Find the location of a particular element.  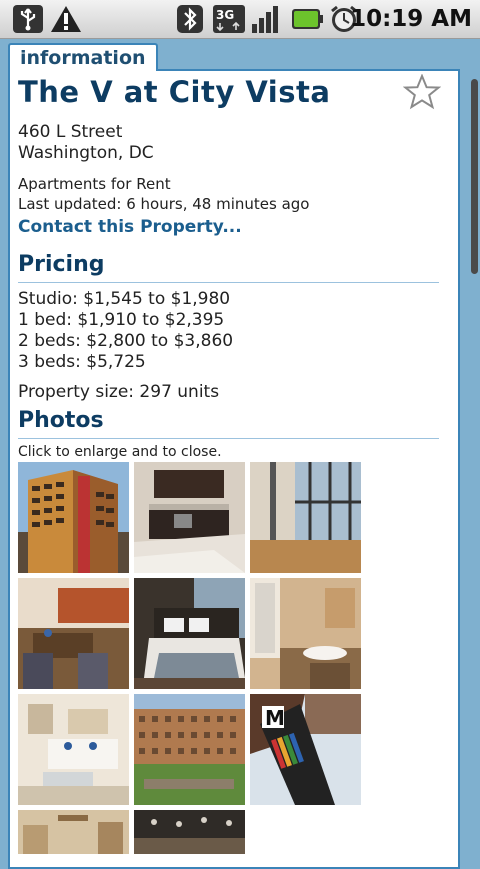

photos-hint: Click to enlarge and to close. is located at coordinates (120, 452).